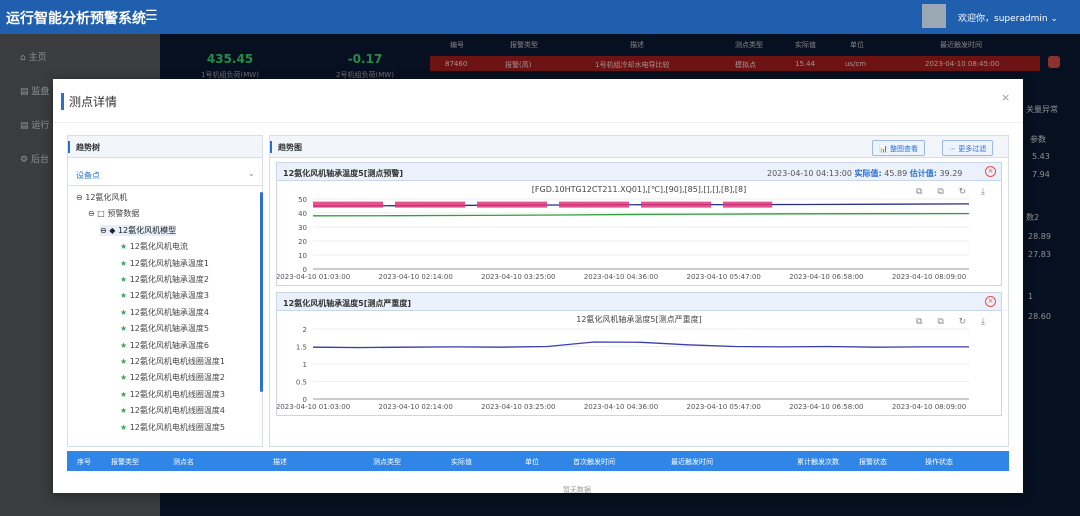 Image resolution: width=1080 pixels, height=516 pixels. What do you see at coordinates (968, 148) in the screenshot?
I see `more-filter-button: ⋯ 更多过滤` at bounding box center [968, 148].